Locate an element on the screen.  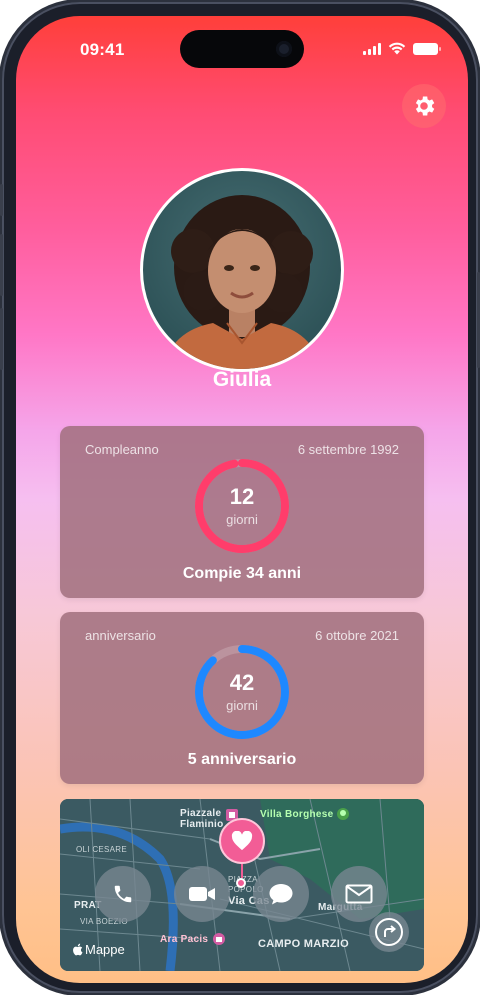
map-label: Flaminio is located at coordinates (202, 824).